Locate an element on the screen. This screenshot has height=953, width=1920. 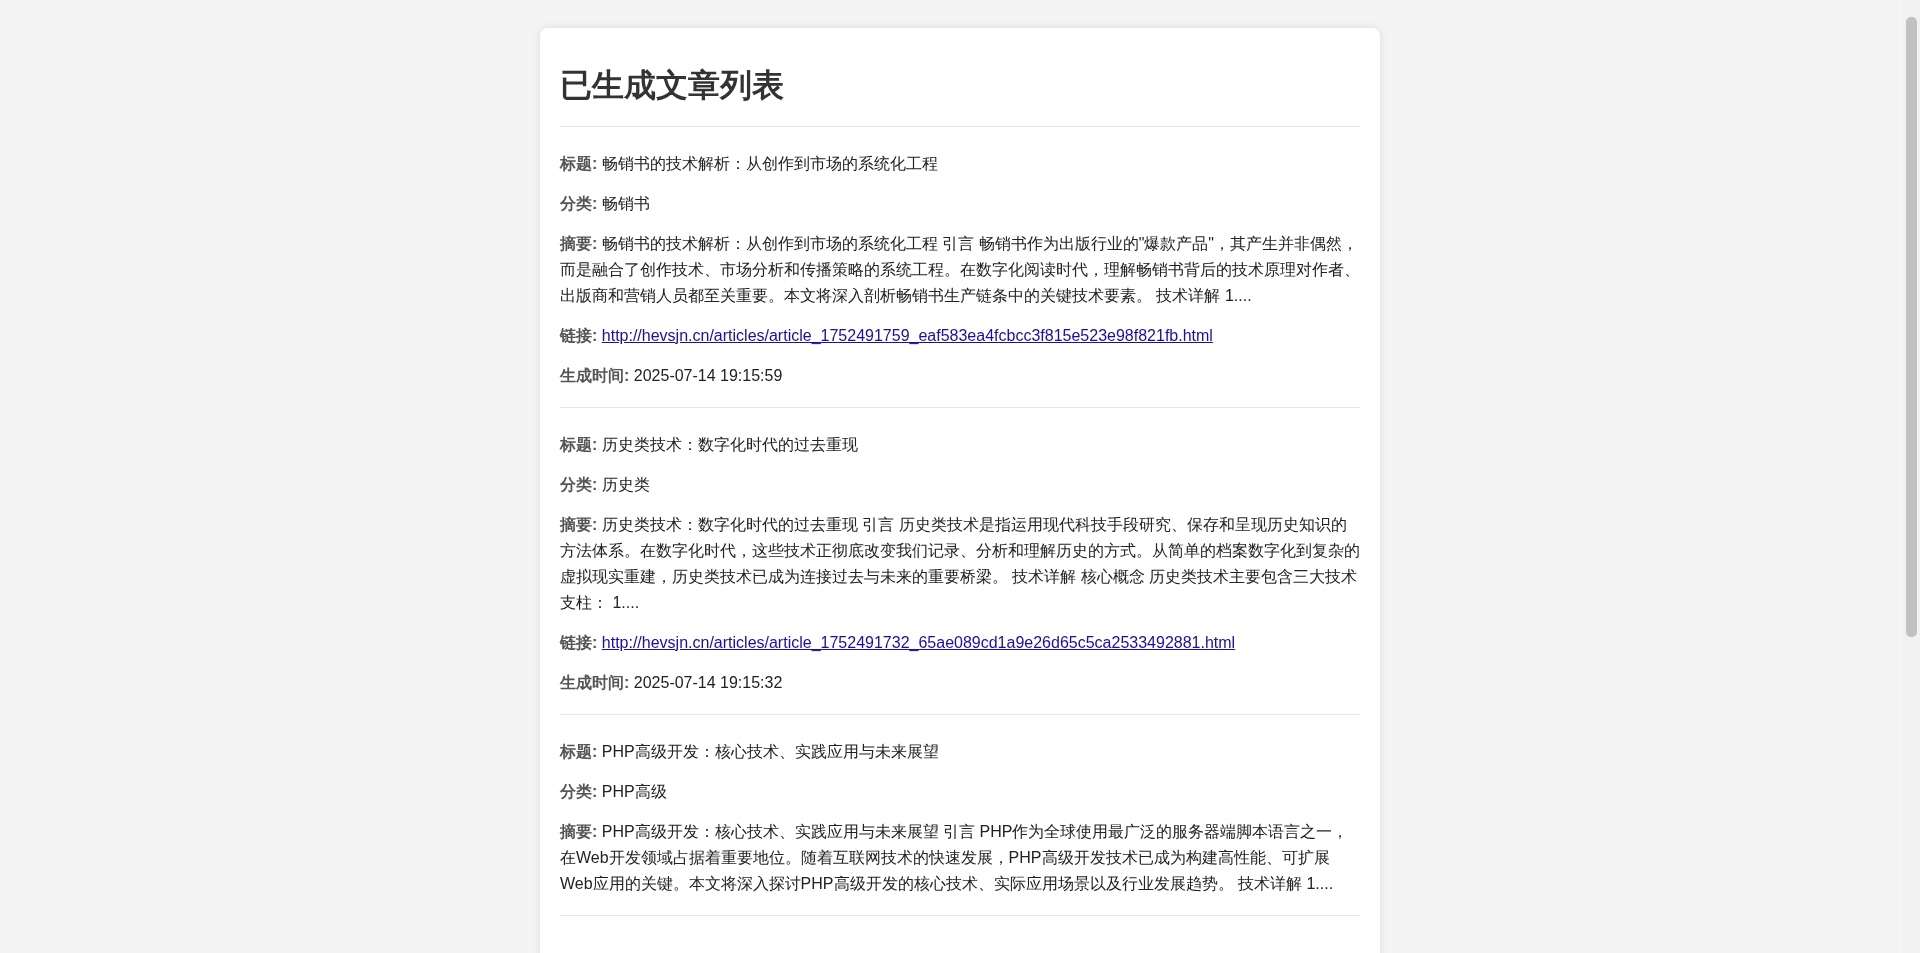
article-title: 标题: PHP高级开发：核心技术、实践应用与未来展望 is located at coordinates (750, 752).